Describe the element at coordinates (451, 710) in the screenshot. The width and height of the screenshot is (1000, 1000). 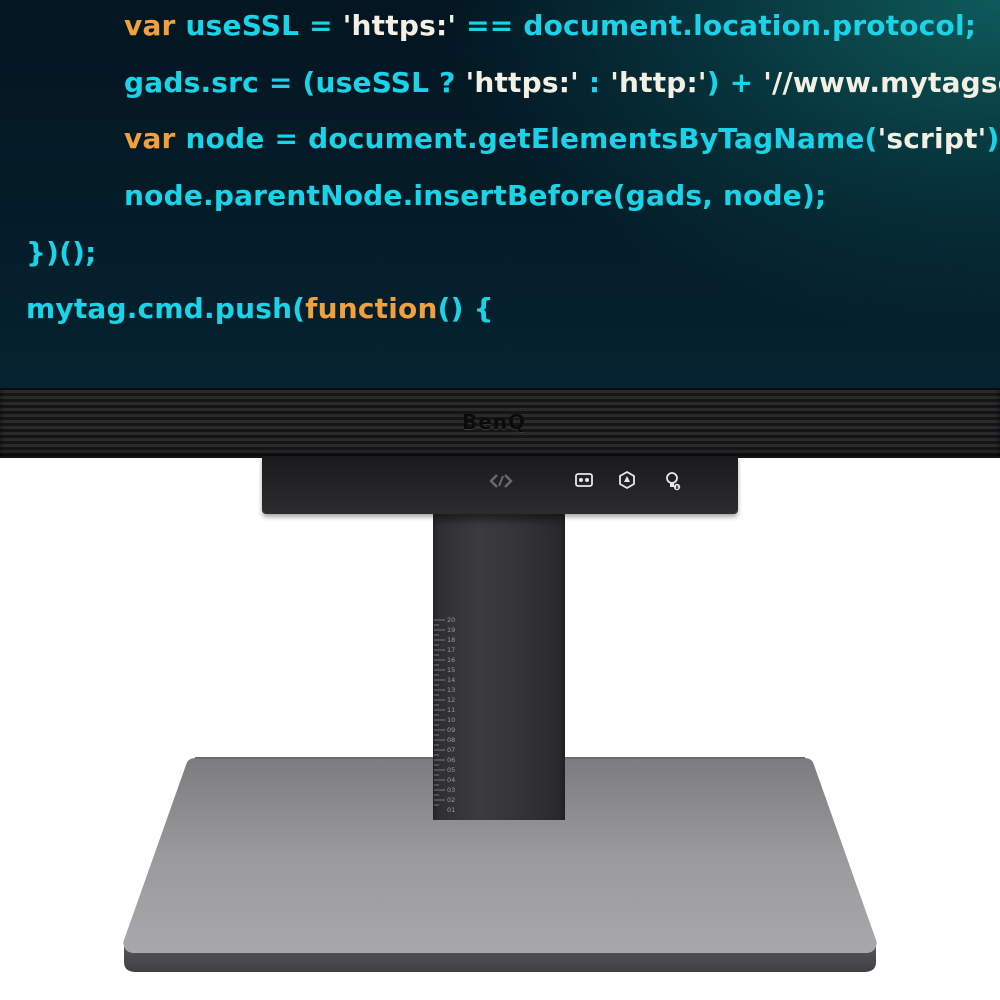
I see `scale-label: 11` at that location.